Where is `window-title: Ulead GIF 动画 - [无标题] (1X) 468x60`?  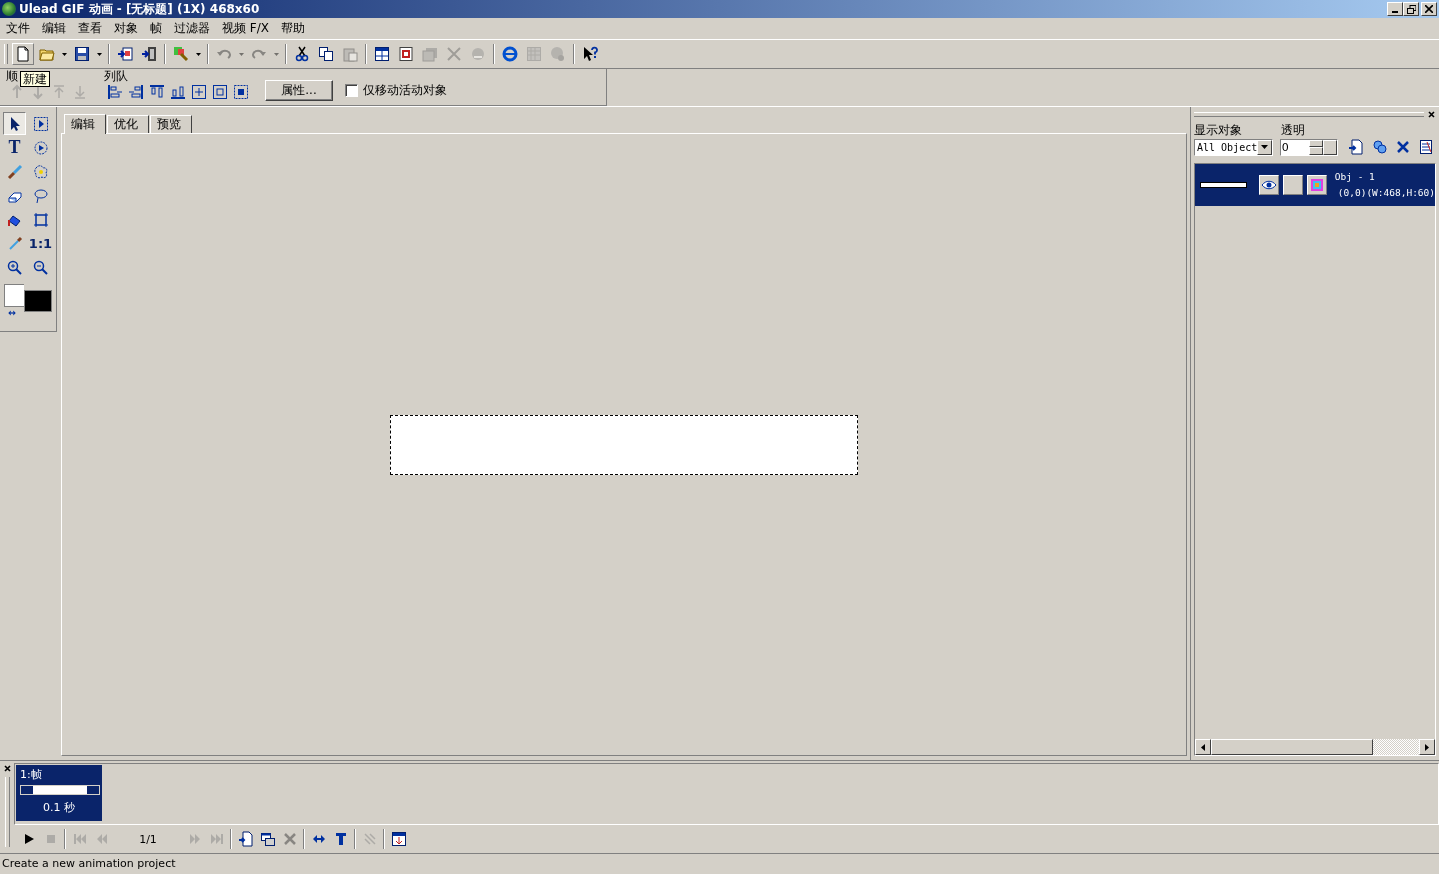 window-title: Ulead GIF 动画 - [无标题] (1X) 468x60 is located at coordinates (139, 9).